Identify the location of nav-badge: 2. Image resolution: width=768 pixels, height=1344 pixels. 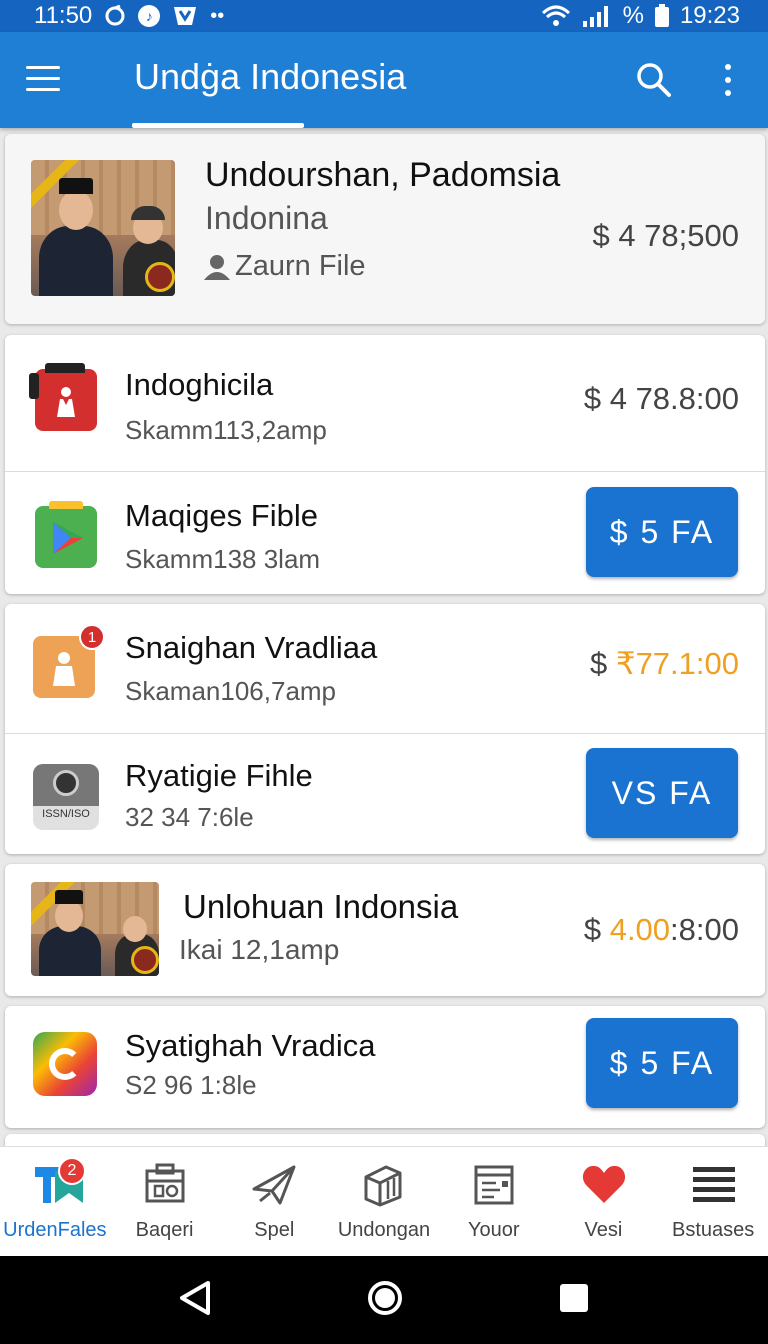
(72, 1171).